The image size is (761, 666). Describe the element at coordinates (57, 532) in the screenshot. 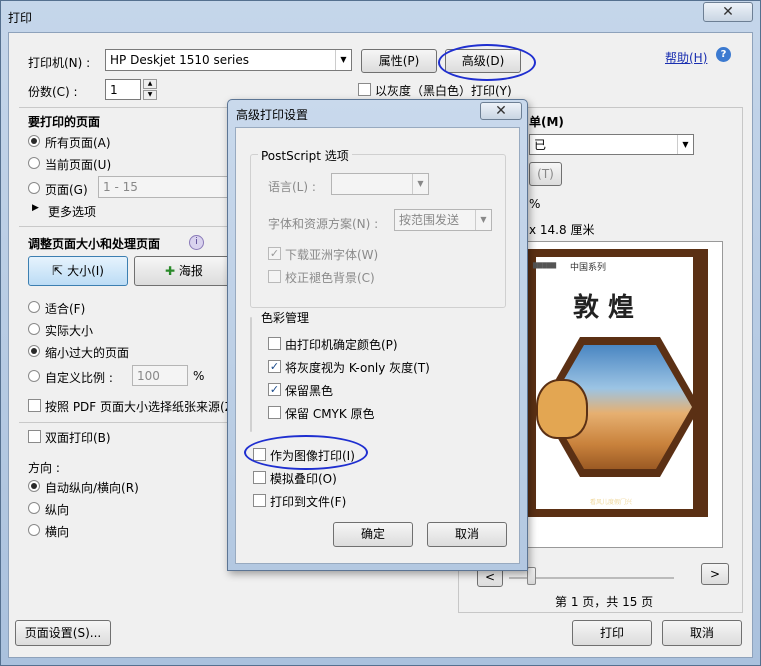

I see `landscape-label: 横向` at that location.